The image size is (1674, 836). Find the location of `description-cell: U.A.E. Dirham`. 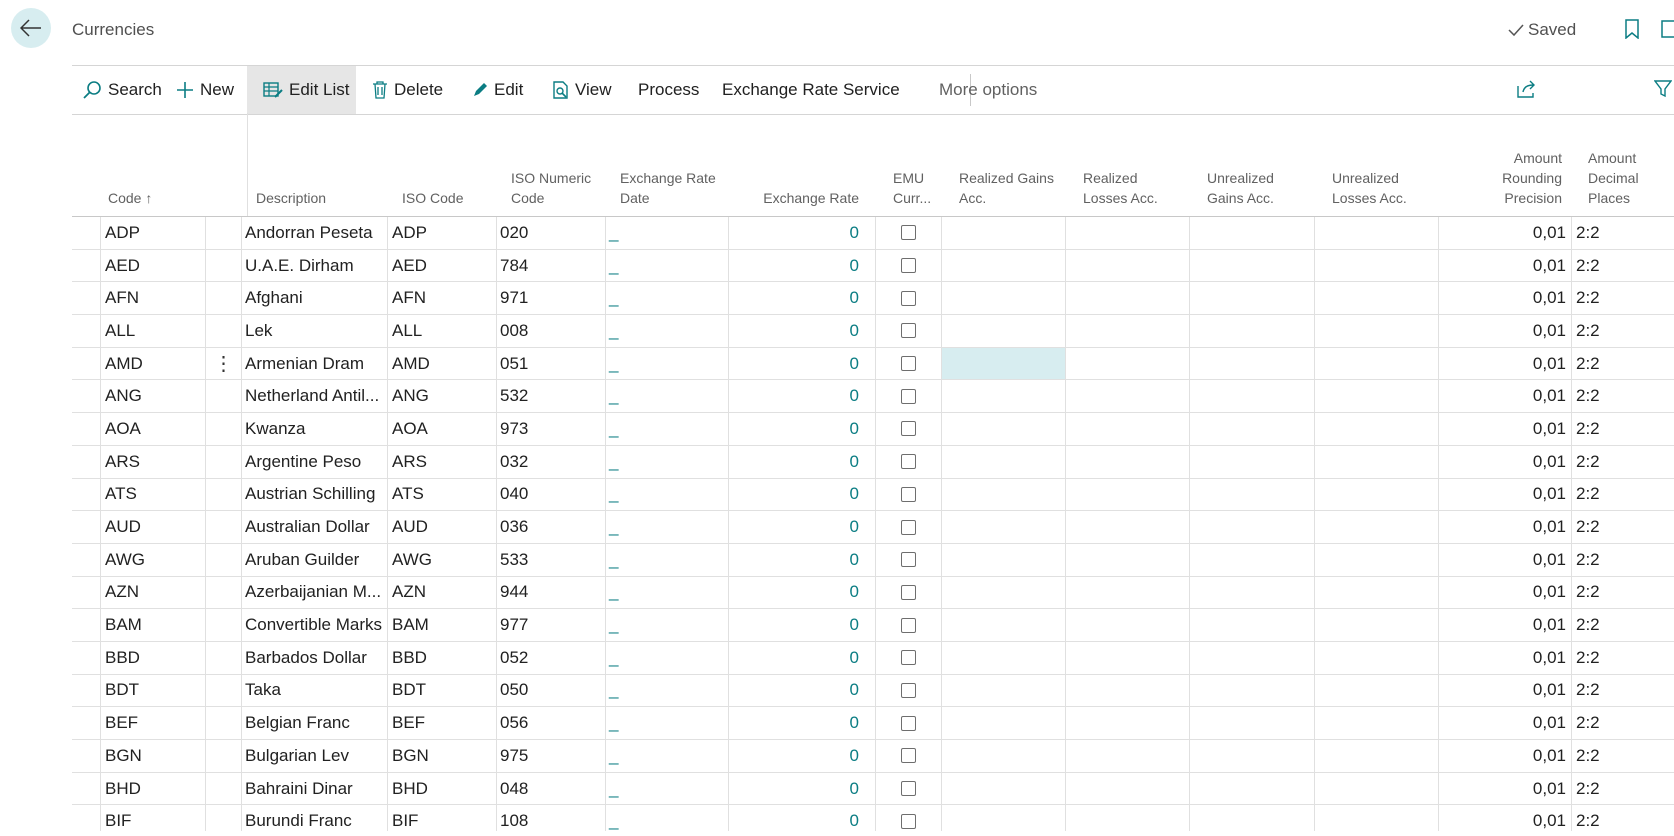

description-cell: U.A.E. Dirham is located at coordinates (315, 265).